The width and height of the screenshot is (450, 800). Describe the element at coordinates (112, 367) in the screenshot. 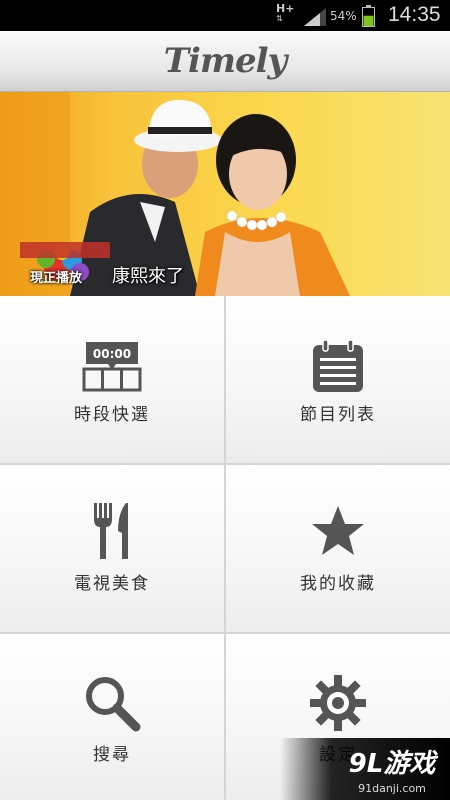

I see `clock-schedule-icon: 00:00` at that location.